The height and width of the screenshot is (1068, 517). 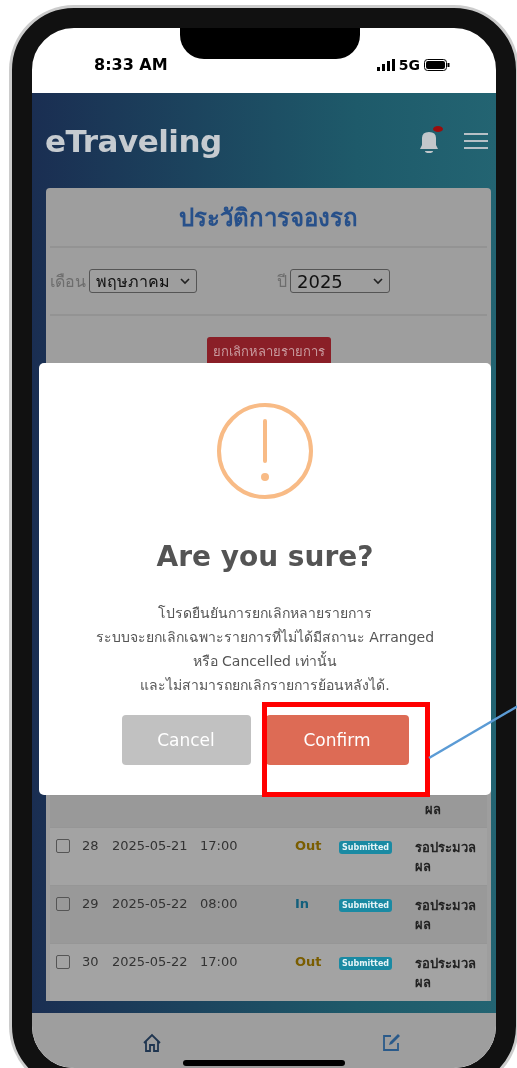 I want to click on dropdown: พฤษภาคม, so click(x=143, y=281).